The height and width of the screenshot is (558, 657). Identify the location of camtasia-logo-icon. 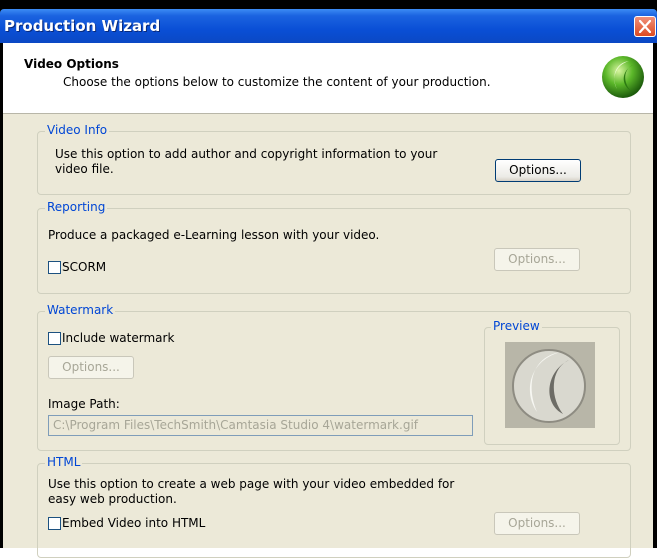
(623, 77).